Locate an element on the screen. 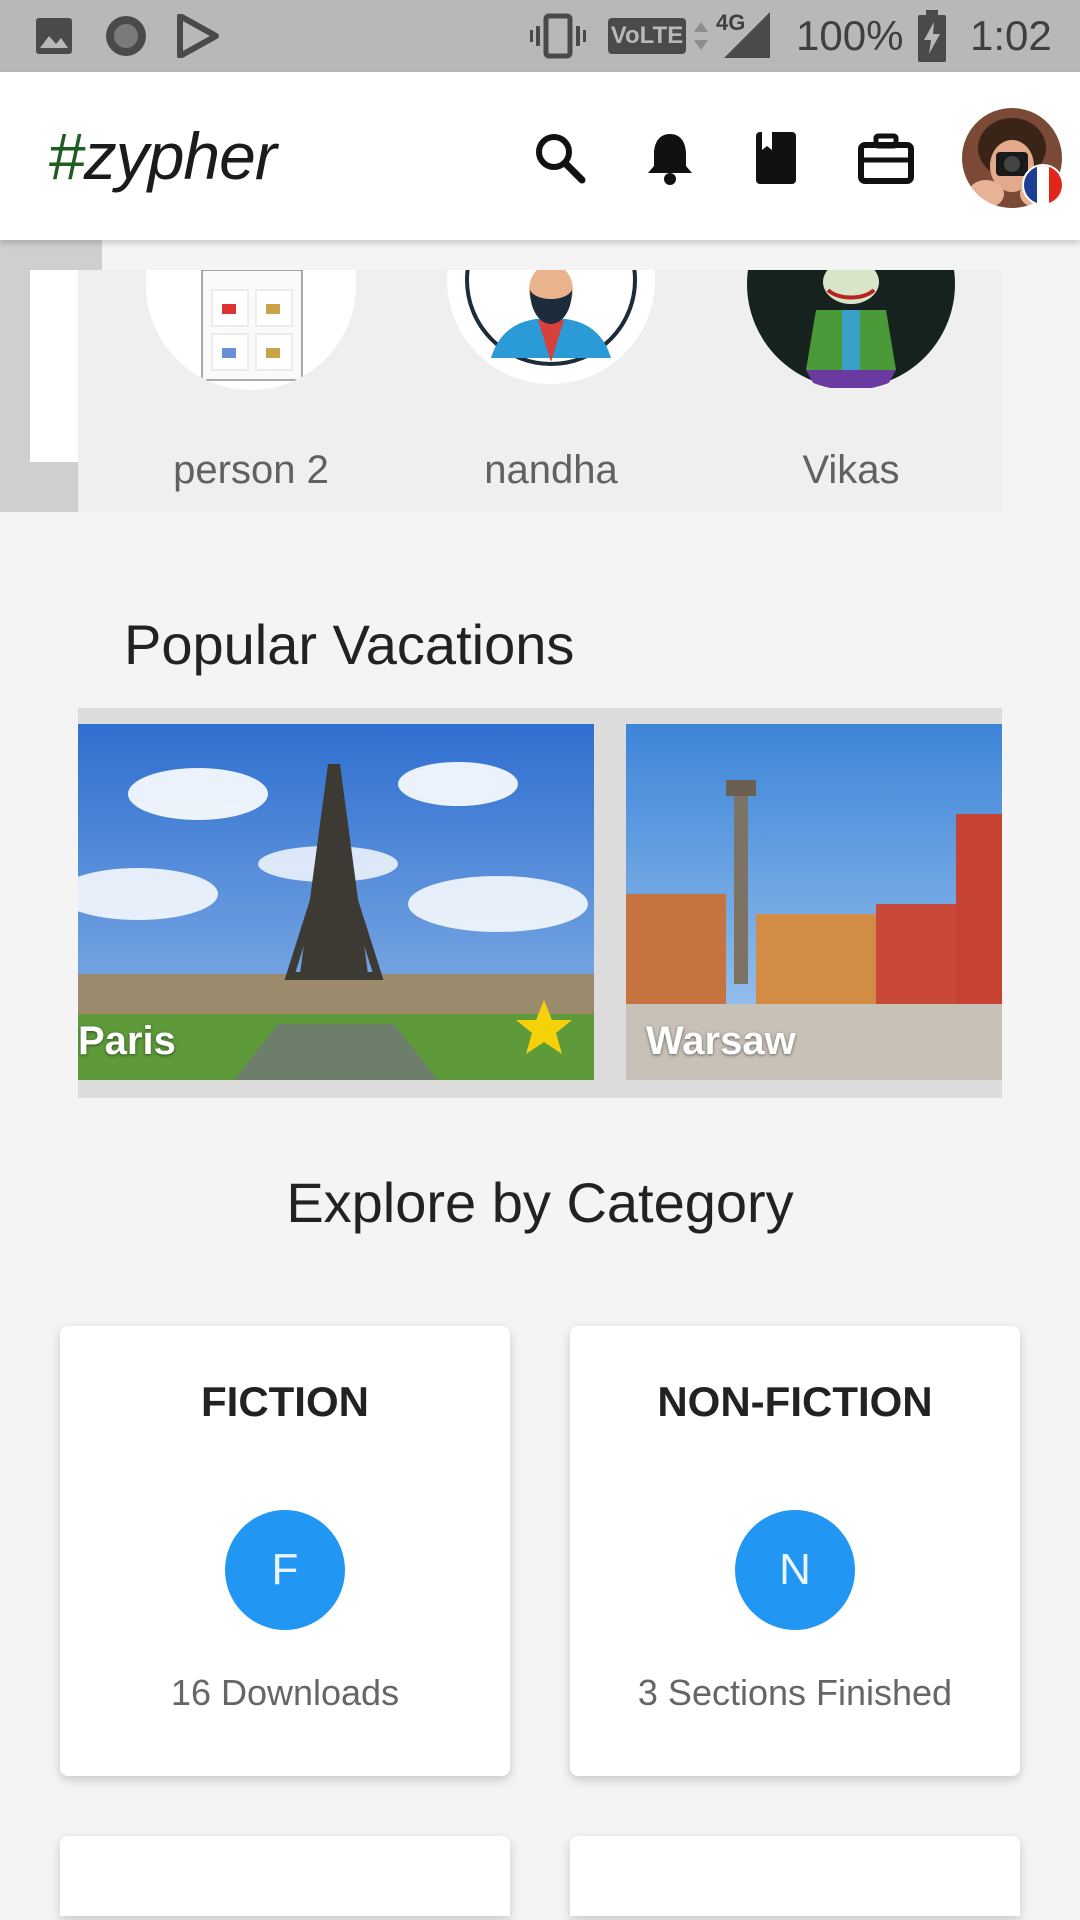 Image resolution: width=1080 pixels, height=1920 pixels. category-title: NON-FICTION is located at coordinates (795, 1401).